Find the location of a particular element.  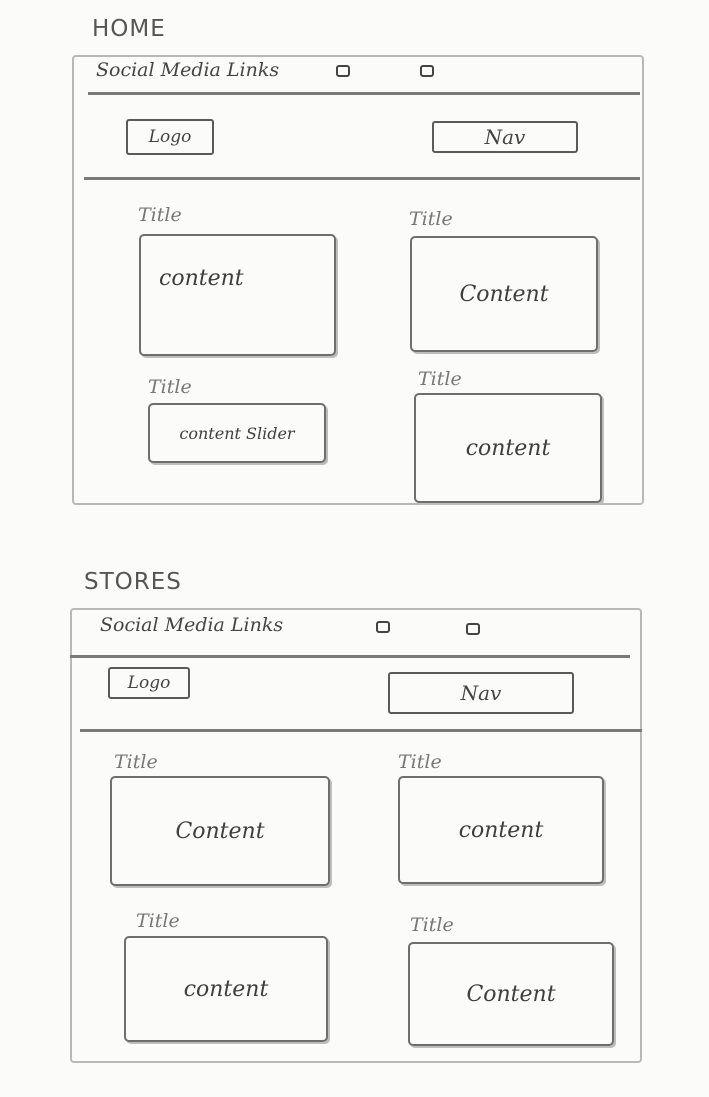

home-social-media-links: Social Media Links is located at coordinates (188, 70).